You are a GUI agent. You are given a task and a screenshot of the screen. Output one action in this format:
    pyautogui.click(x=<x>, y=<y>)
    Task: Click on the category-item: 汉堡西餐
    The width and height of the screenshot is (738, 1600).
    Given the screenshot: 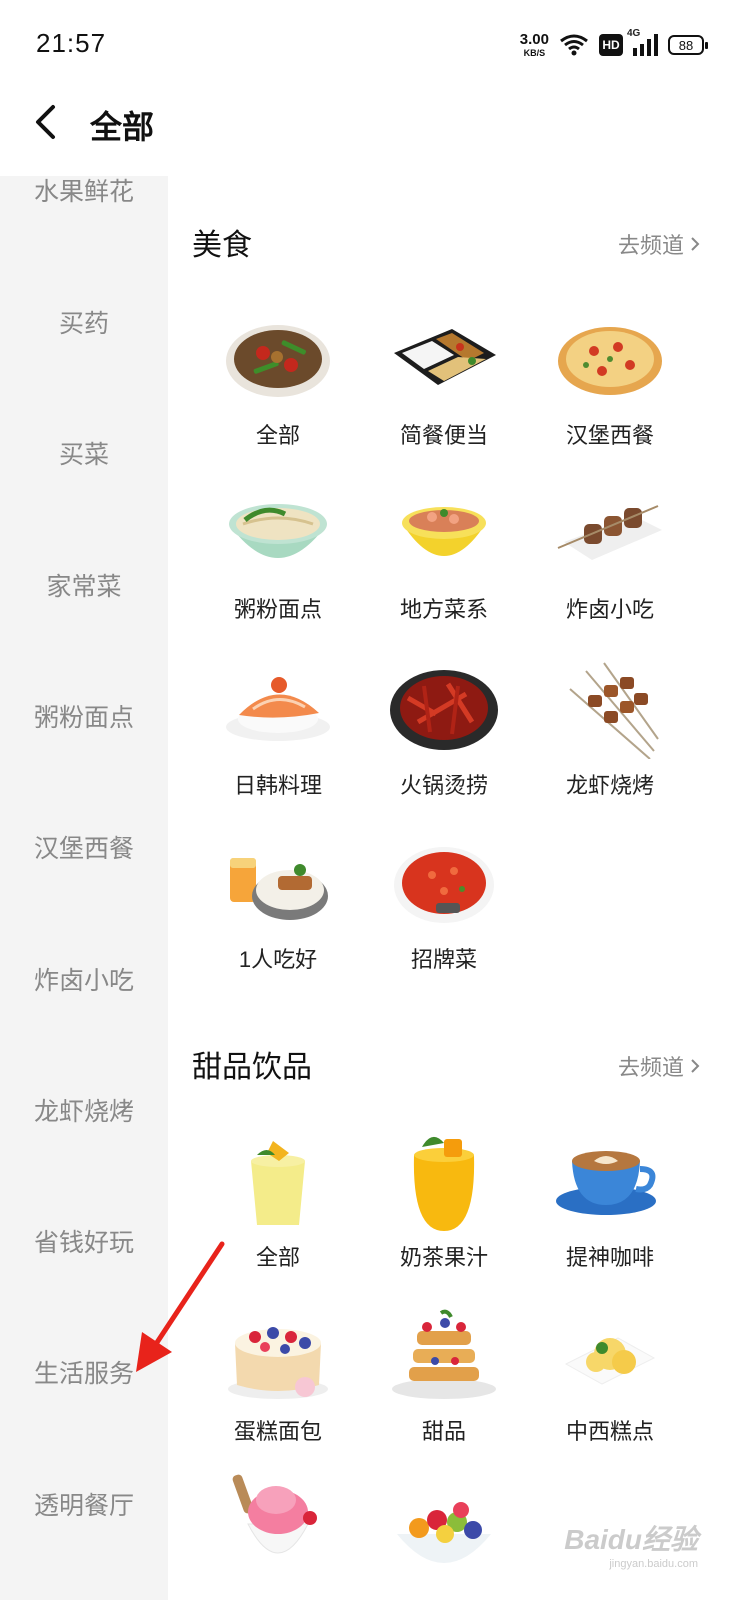 What is the action you would take?
    pyautogui.click(x=610, y=377)
    